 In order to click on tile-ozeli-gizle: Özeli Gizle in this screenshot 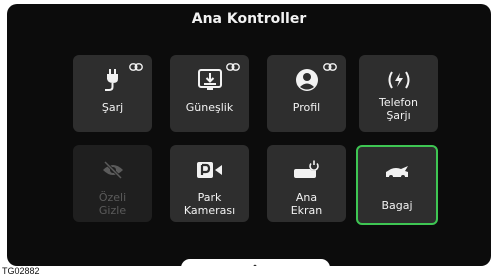, I will do `click(112, 183)`.